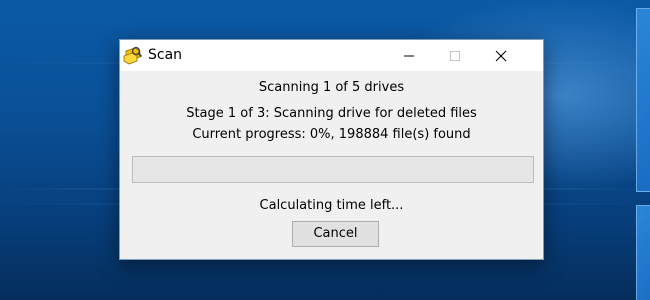 This screenshot has width=650, height=300. What do you see at coordinates (333, 169) in the screenshot?
I see `scan-progress-bar` at bounding box center [333, 169].